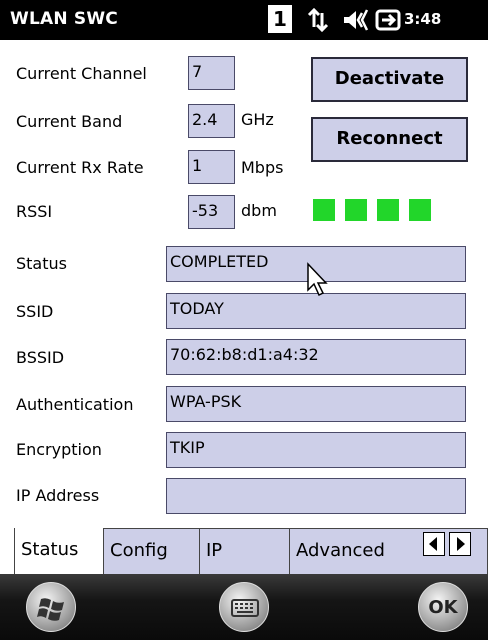 Image resolution: width=488 pixels, height=640 pixels. Describe the element at coordinates (244, 20) in the screenshot. I see `status-bar: WLAN SWC 1 3:48` at that location.